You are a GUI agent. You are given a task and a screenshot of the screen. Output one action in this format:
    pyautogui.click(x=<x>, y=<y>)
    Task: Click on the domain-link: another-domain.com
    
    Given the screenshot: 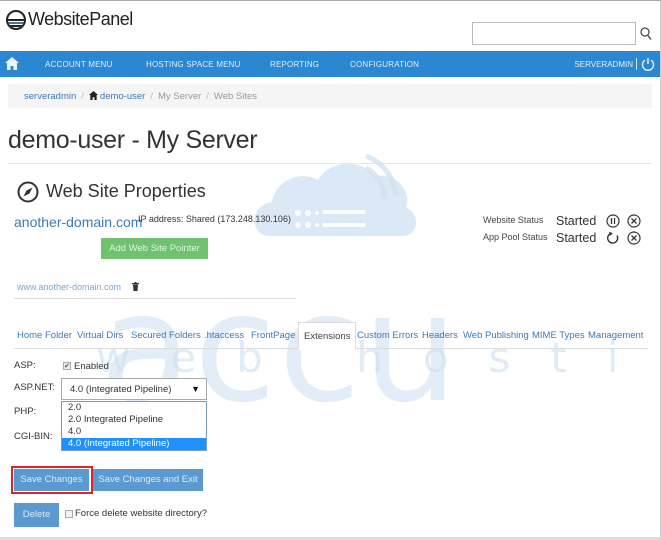 What is the action you would take?
    pyautogui.click(x=78, y=222)
    